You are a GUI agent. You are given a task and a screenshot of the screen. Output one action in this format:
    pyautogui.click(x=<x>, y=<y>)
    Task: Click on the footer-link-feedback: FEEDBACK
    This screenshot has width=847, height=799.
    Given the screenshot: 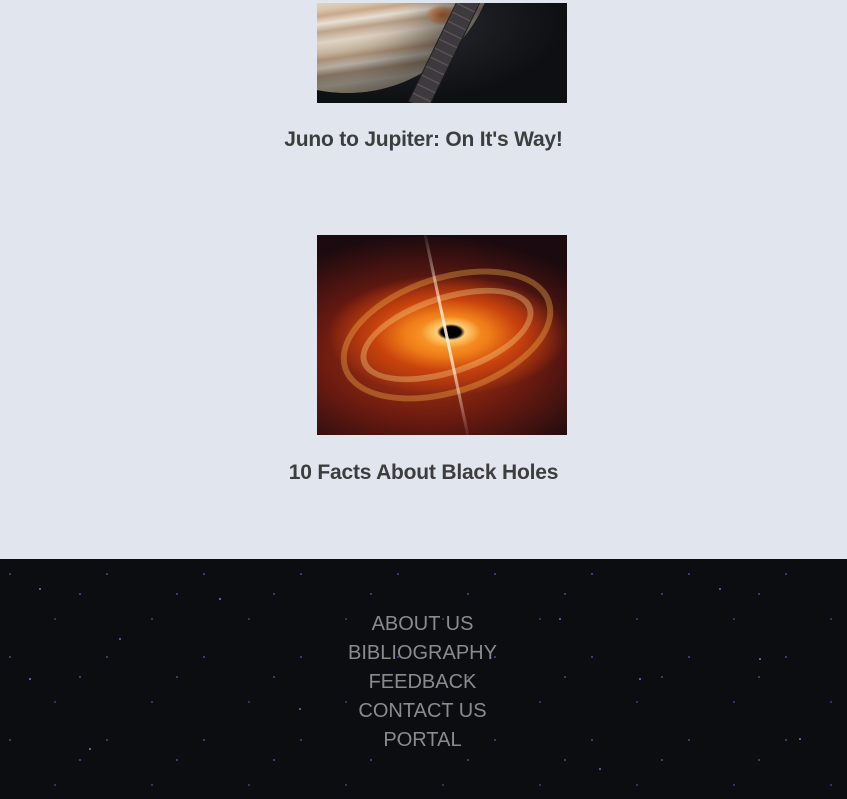 What is the action you would take?
    pyautogui.click(x=423, y=682)
    